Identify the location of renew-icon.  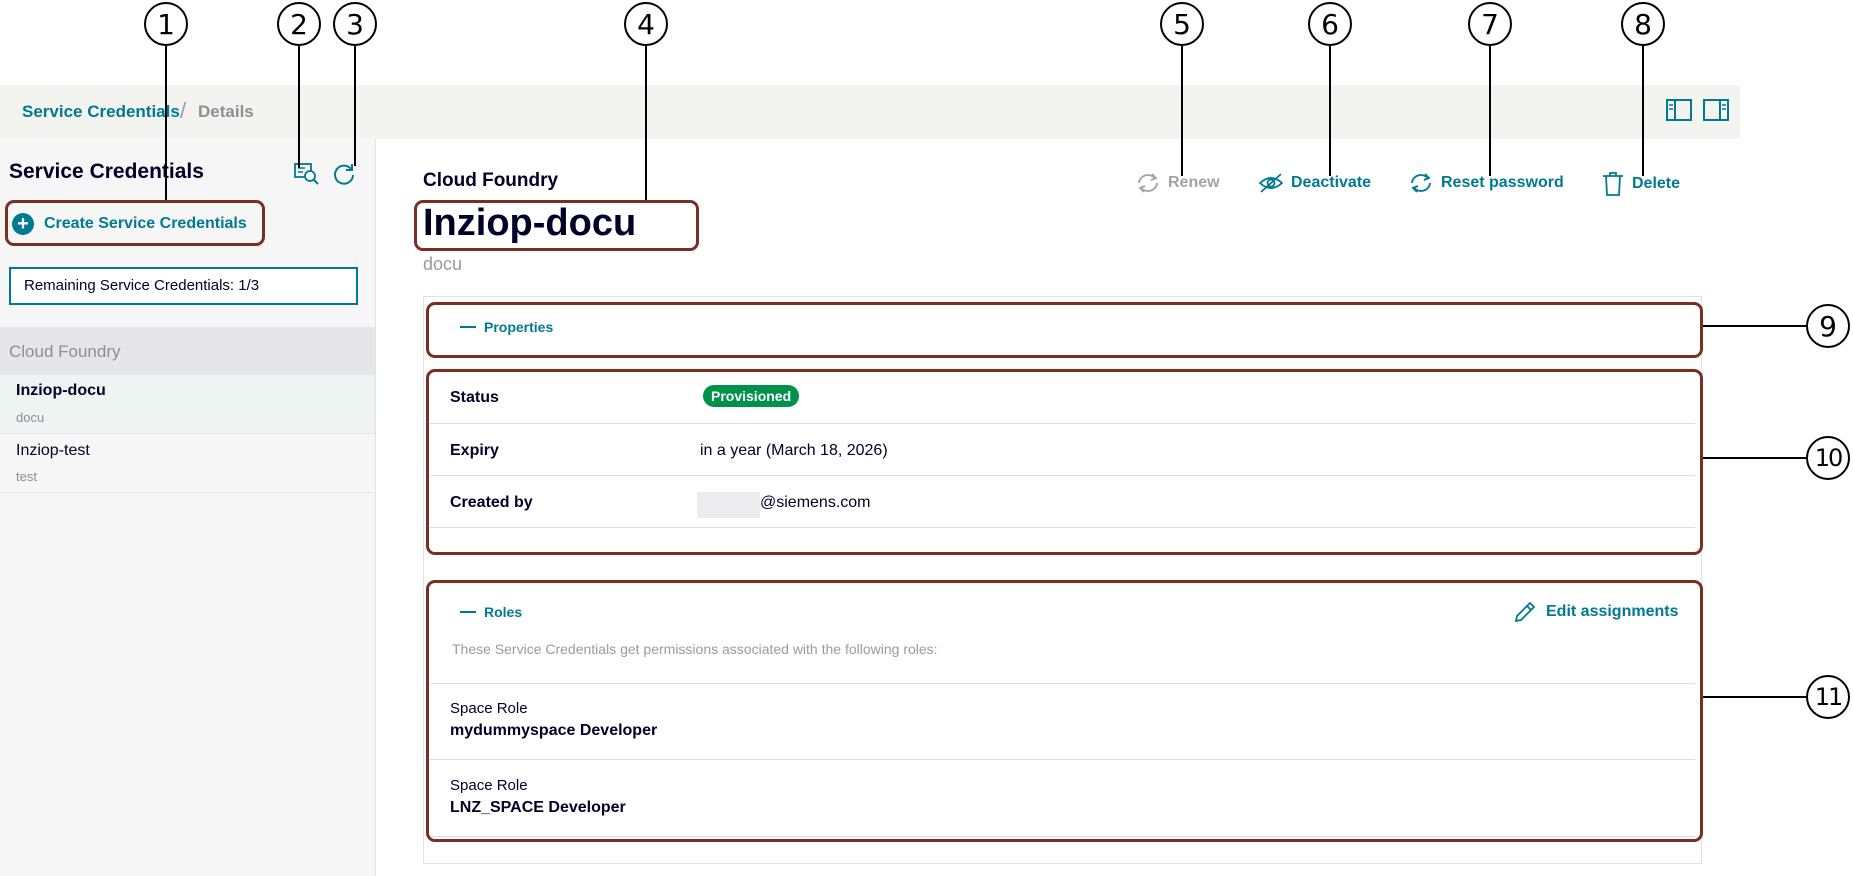
(1148, 183).